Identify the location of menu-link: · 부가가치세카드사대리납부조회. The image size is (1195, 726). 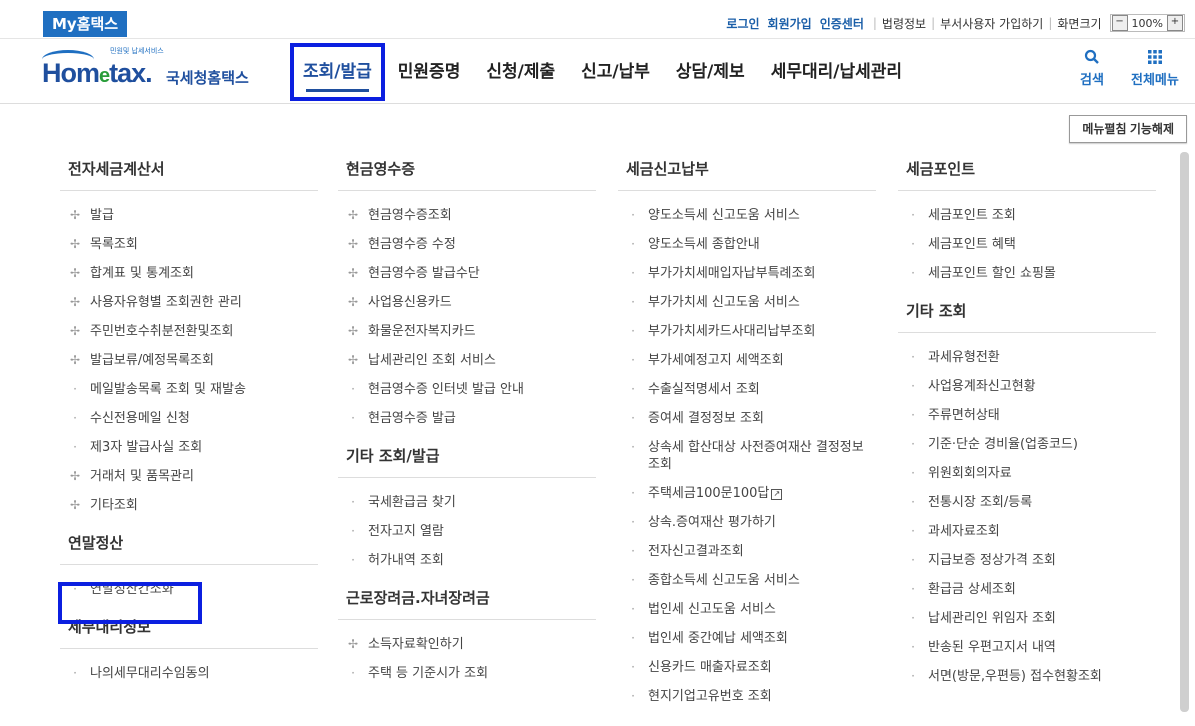
(747, 331).